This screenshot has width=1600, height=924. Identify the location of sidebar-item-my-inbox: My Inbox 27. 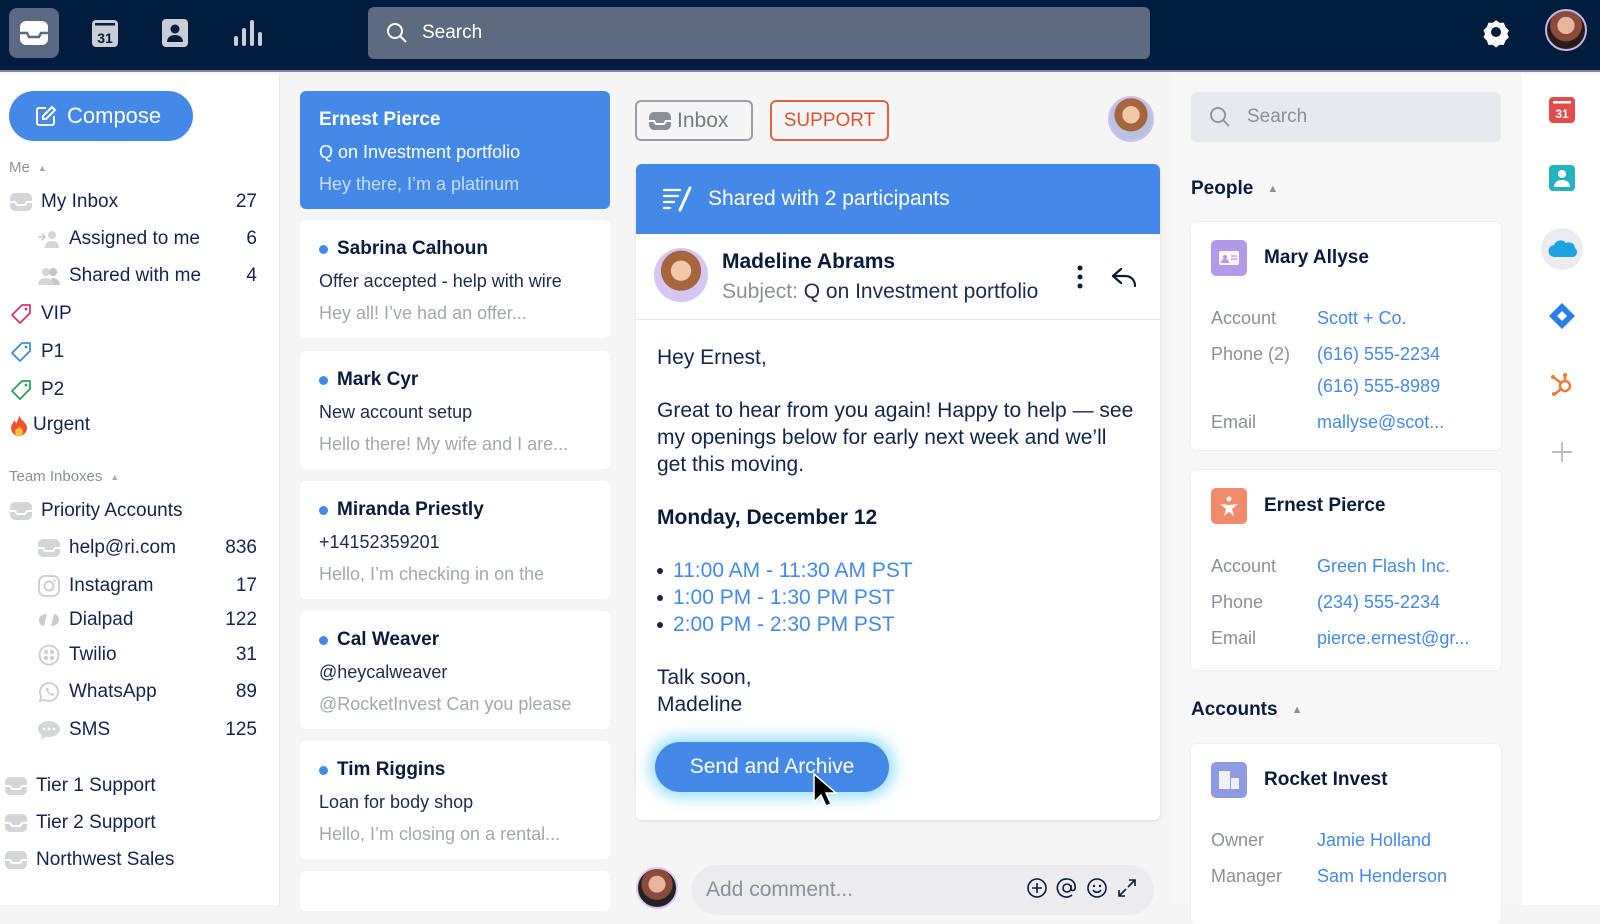
(137, 202).